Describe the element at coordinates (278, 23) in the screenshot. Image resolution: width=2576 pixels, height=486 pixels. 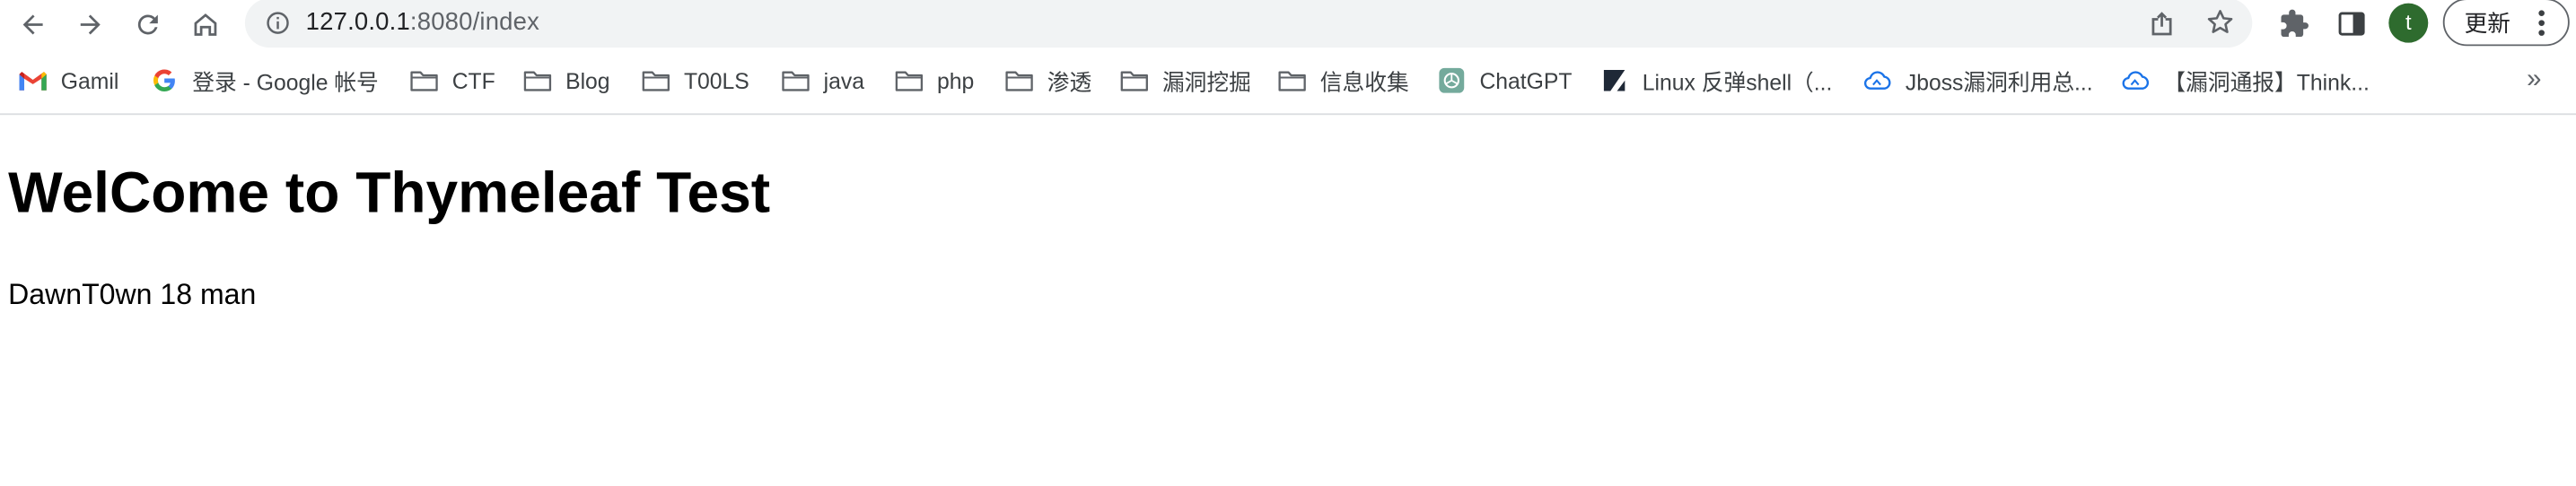
I see `site-info-icon` at that location.